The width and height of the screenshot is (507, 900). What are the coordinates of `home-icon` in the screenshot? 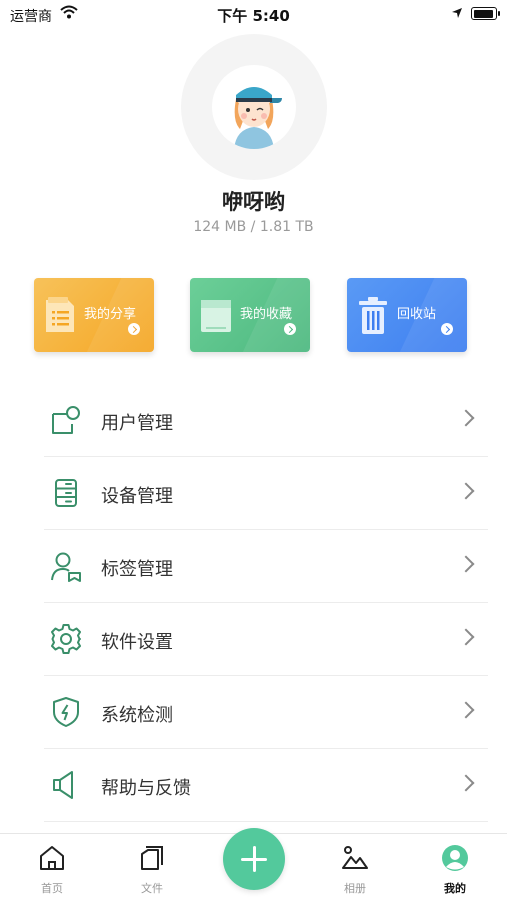 It's located at (52, 858).